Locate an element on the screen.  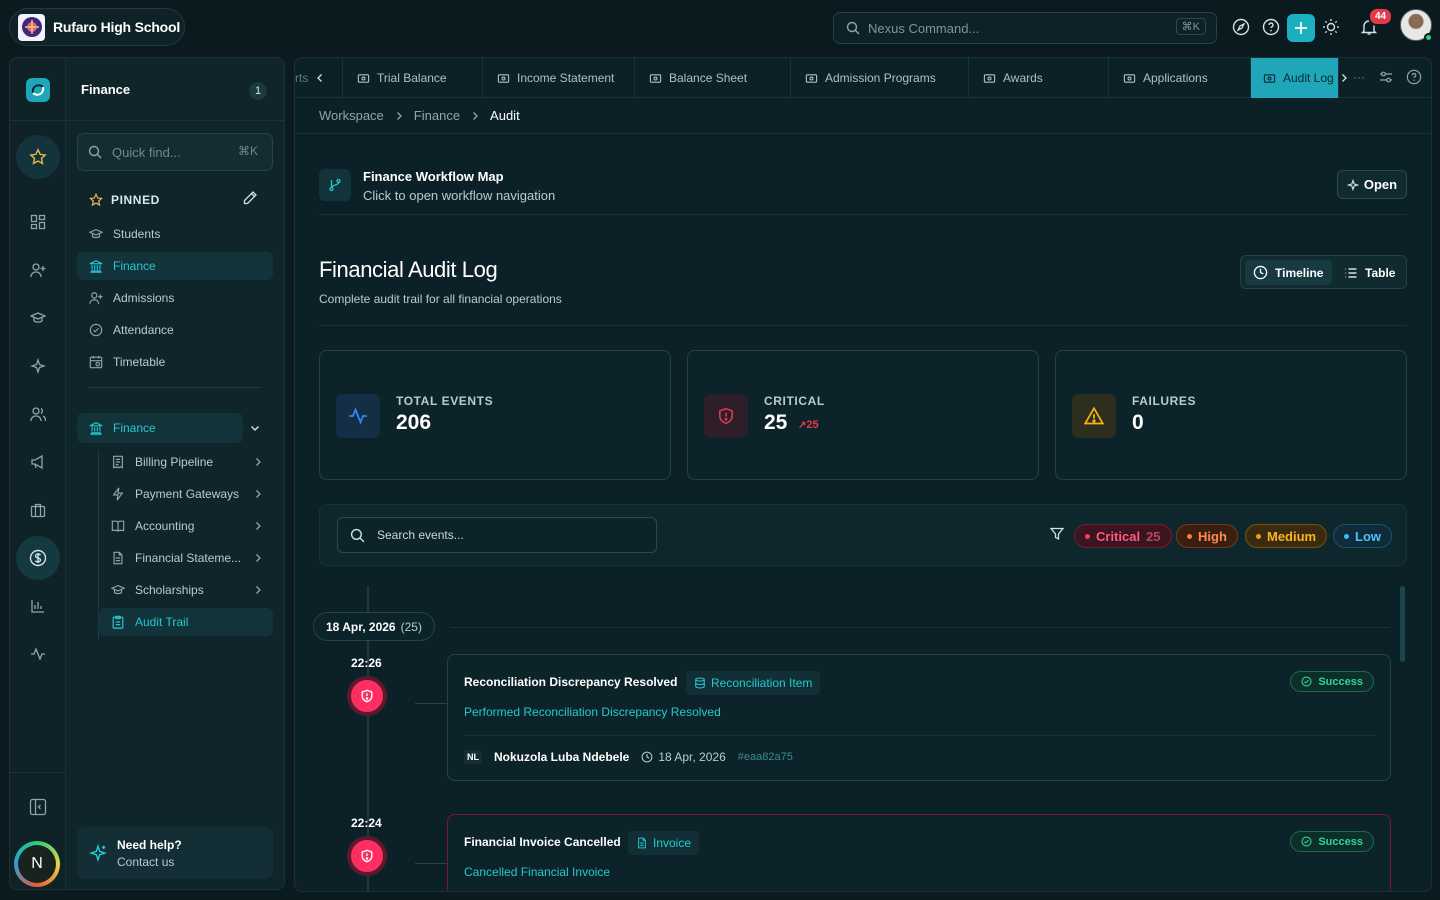
quick-find-input: Quick find... ⌘K is located at coordinates (175, 152).